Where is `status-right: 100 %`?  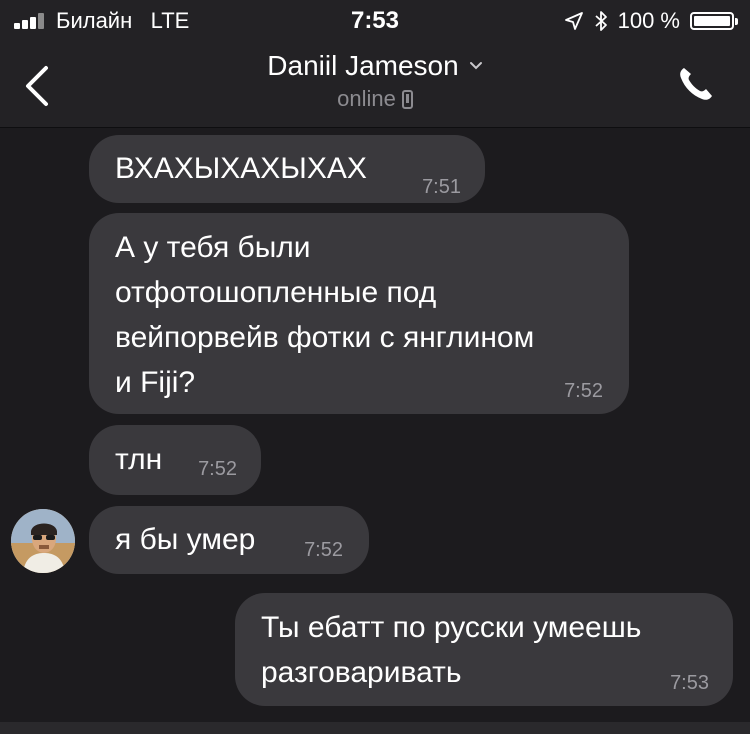
status-right: 100 % is located at coordinates (651, 21).